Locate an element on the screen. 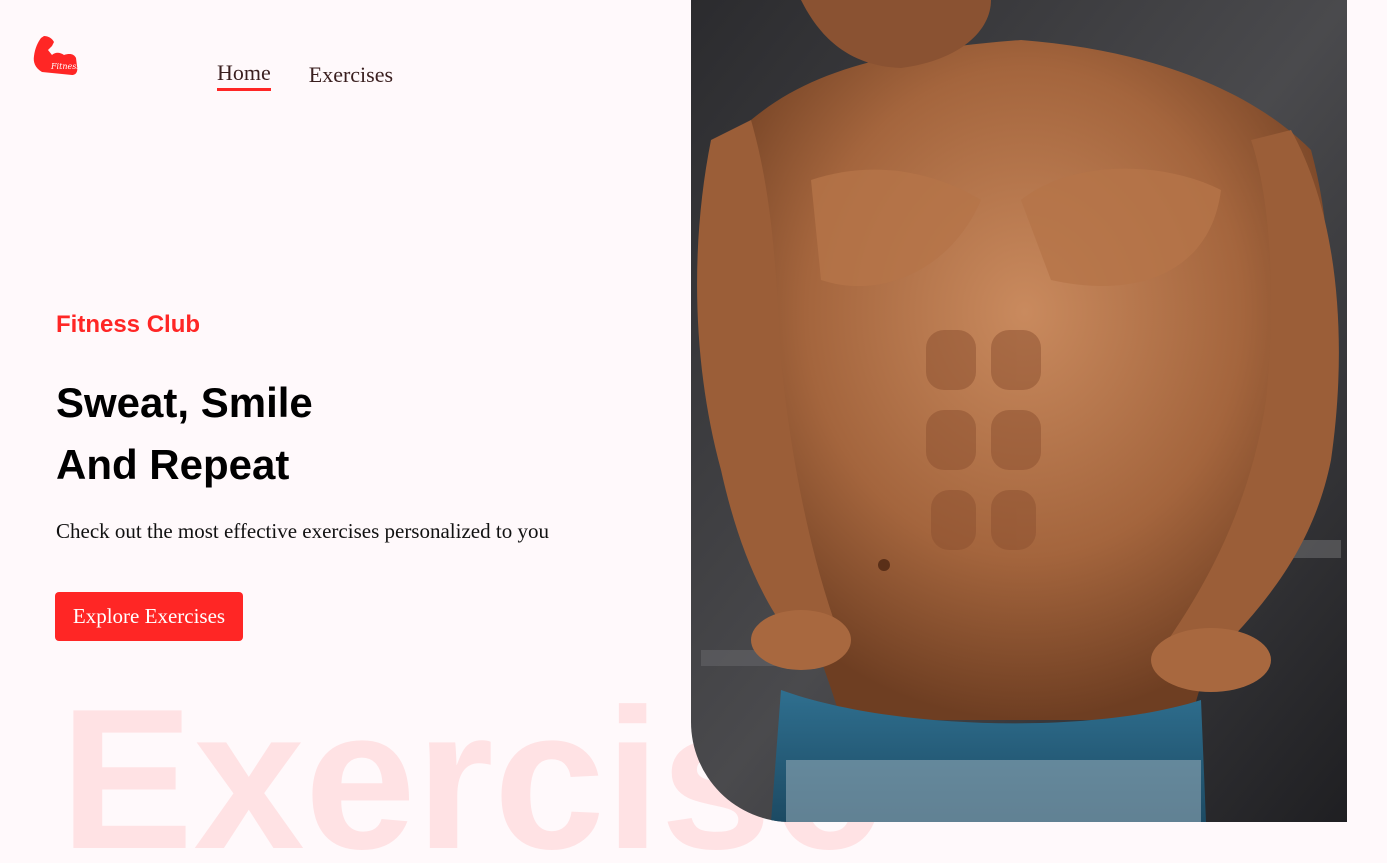 The width and height of the screenshot is (1387, 863). hero-headline: Sweat, Smile And Repeat is located at coordinates (184, 434).